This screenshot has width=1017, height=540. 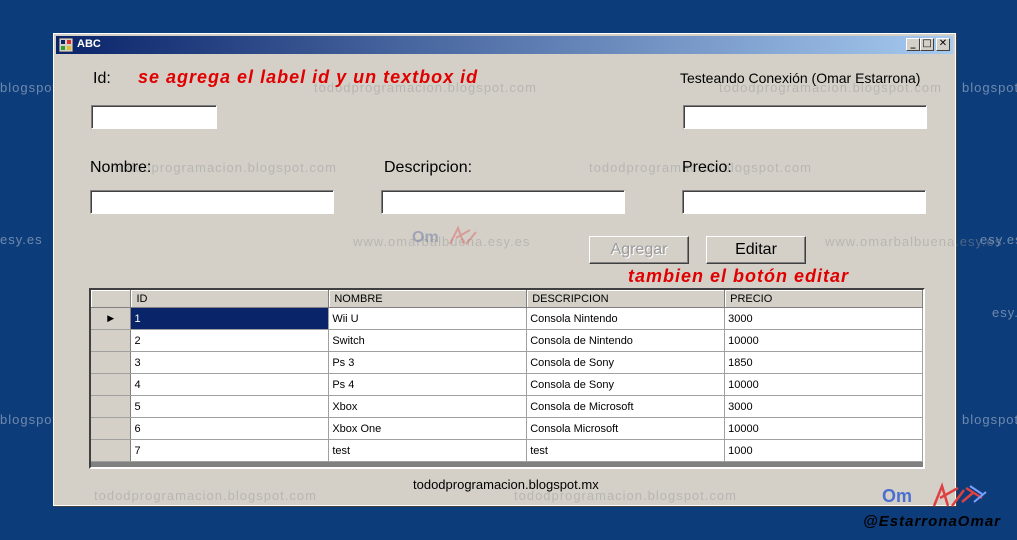 What do you see at coordinates (230, 318) in the screenshot?
I see `table-cell: 1` at bounding box center [230, 318].